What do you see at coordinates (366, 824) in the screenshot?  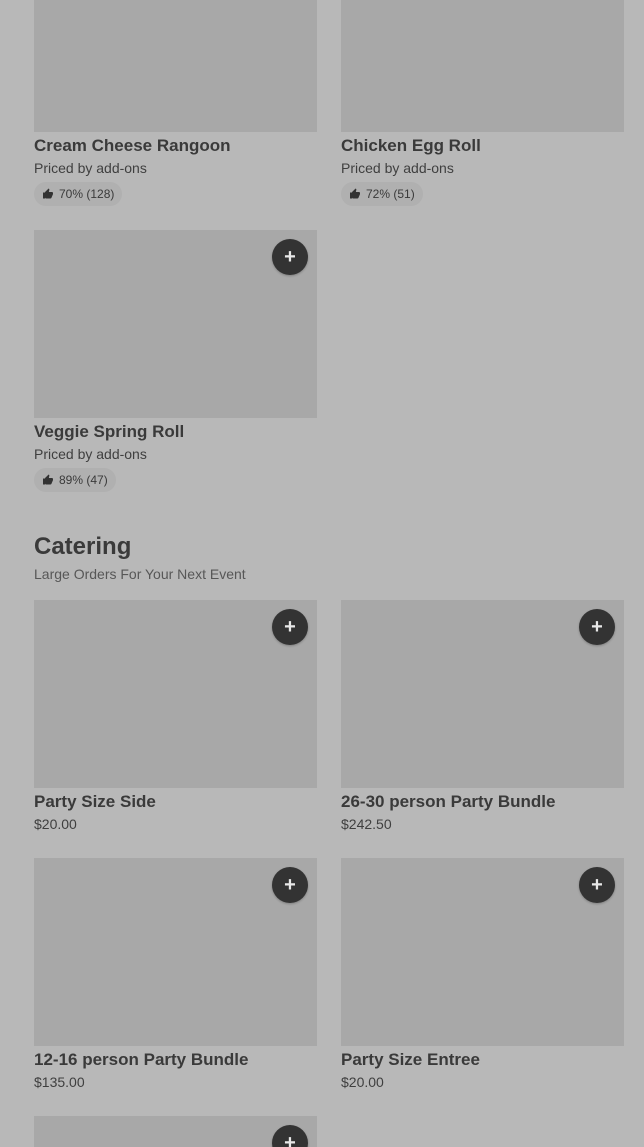 I see `item-price: $242.50` at bounding box center [366, 824].